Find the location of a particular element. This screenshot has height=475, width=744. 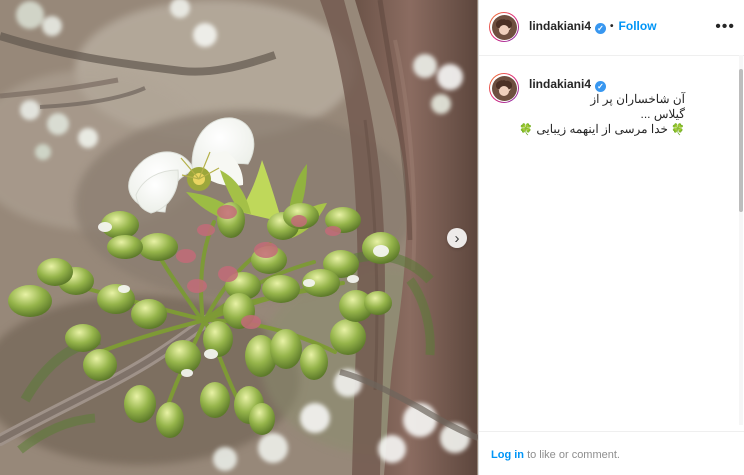

chevron-right-icon: › is located at coordinates (457, 238).